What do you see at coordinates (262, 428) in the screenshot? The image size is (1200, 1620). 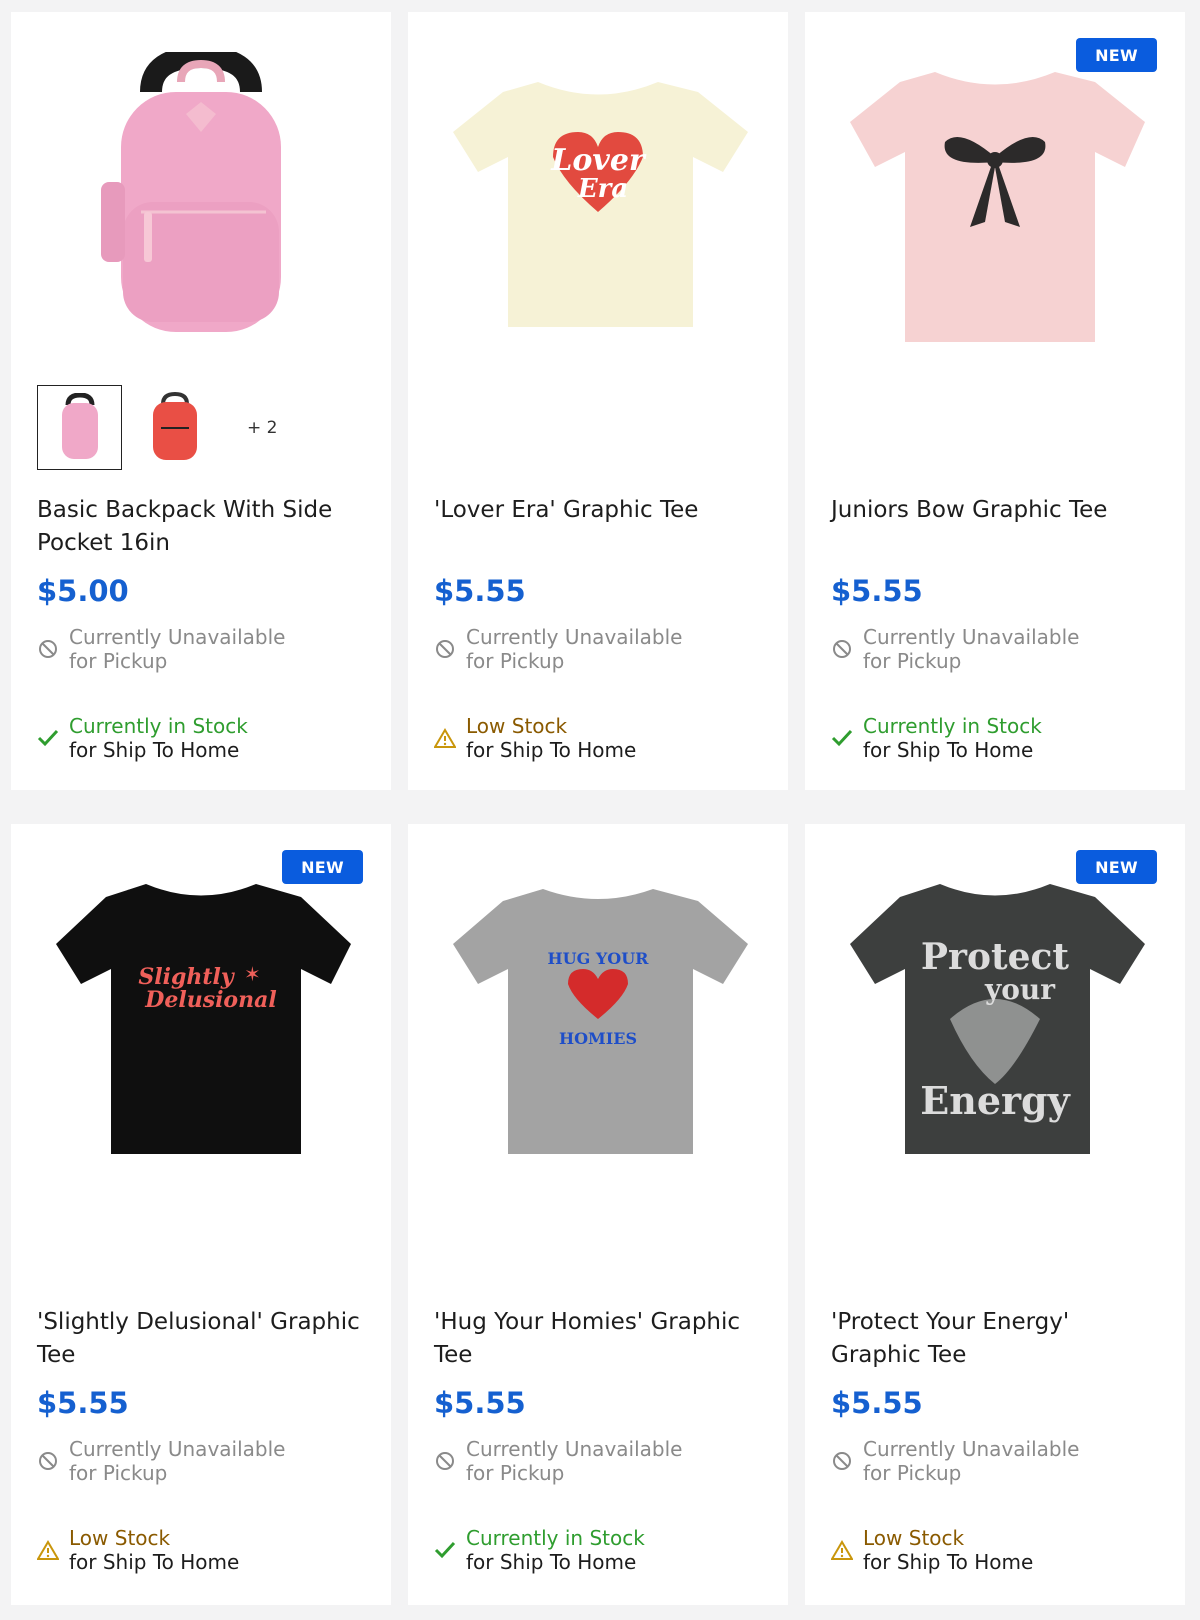 I see `more-thumbnails-count: + 2` at bounding box center [262, 428].